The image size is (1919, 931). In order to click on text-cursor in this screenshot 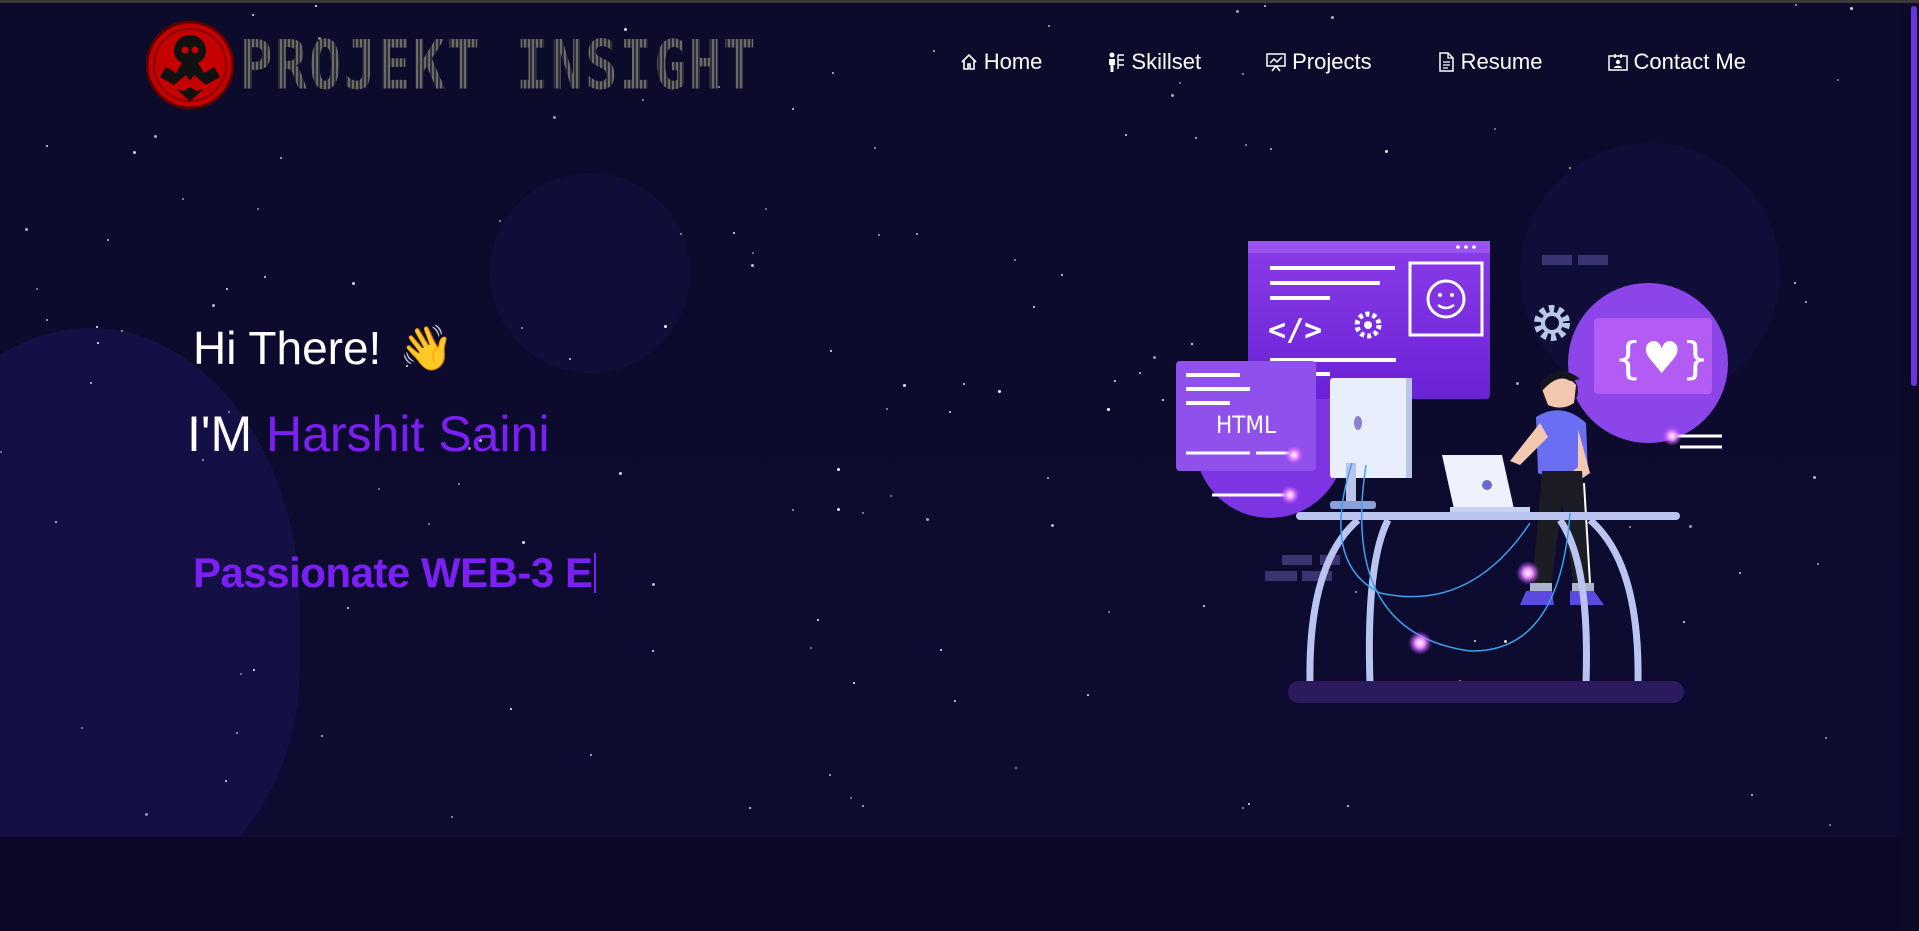, I will do `click(595, 573)`.